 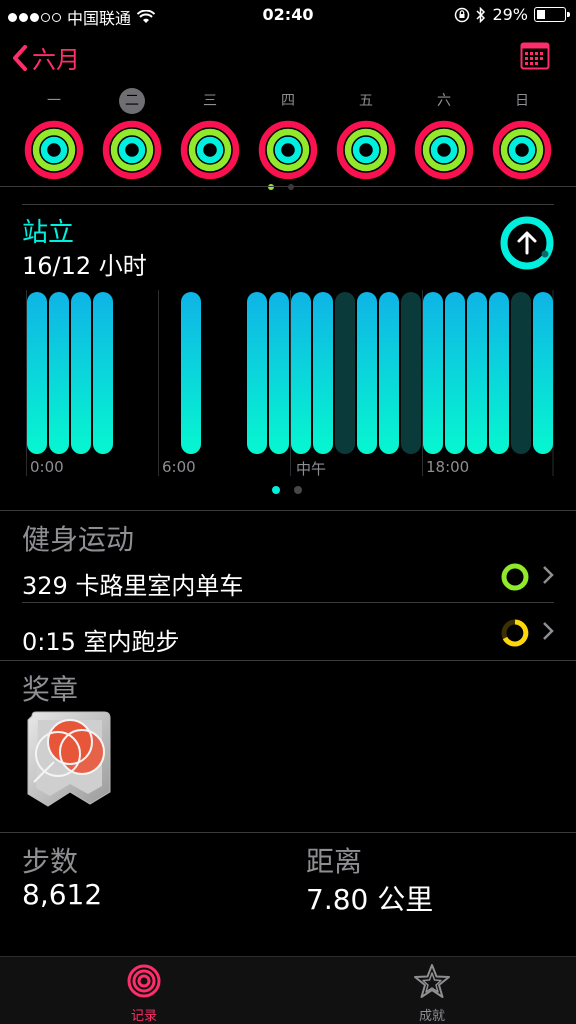 I want to click on day-7: 日, so click(x=522, y=134).